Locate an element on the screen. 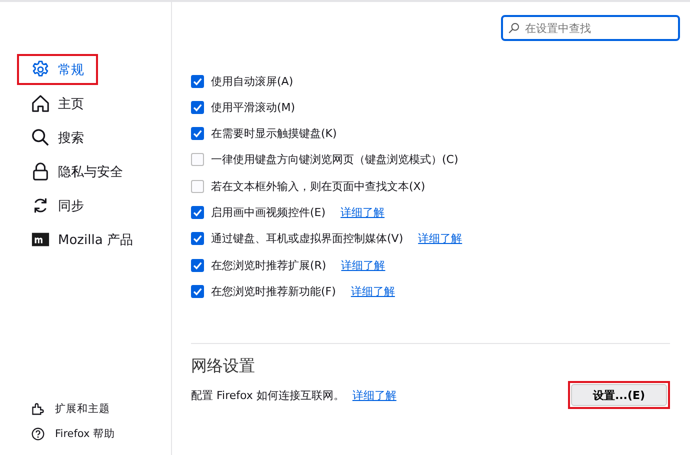 The image size is (690, 455). footer-link: 扩展和主题 is located at coordinates (101, 409).